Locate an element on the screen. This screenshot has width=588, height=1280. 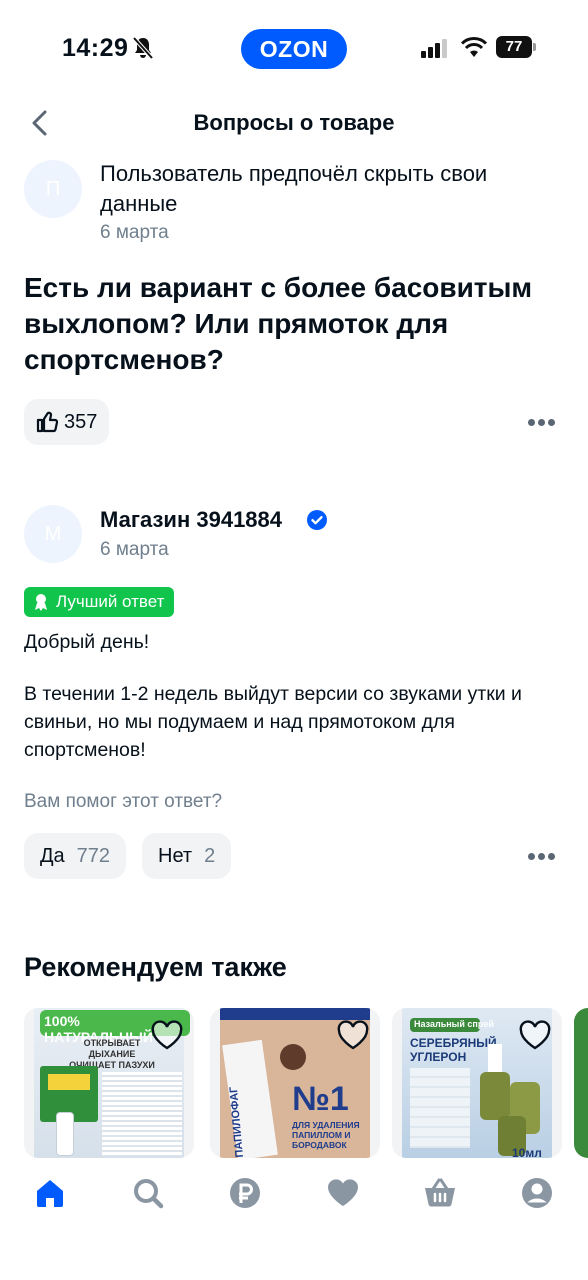
question-more-icon is located at coordinates (542, 423).